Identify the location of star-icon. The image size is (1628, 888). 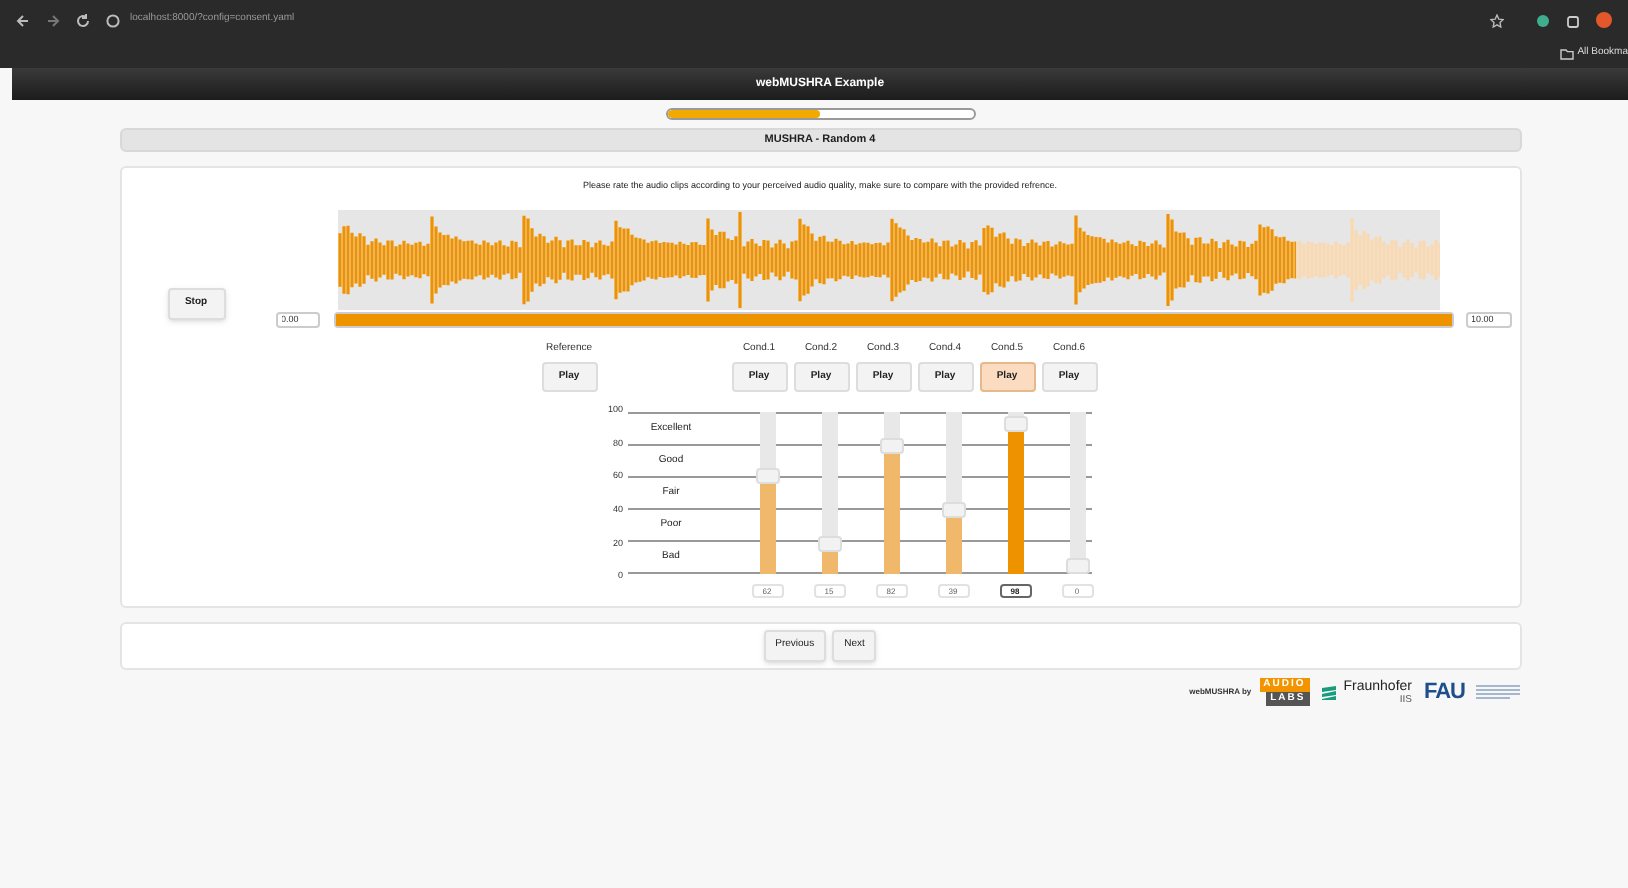
(1497, 20).